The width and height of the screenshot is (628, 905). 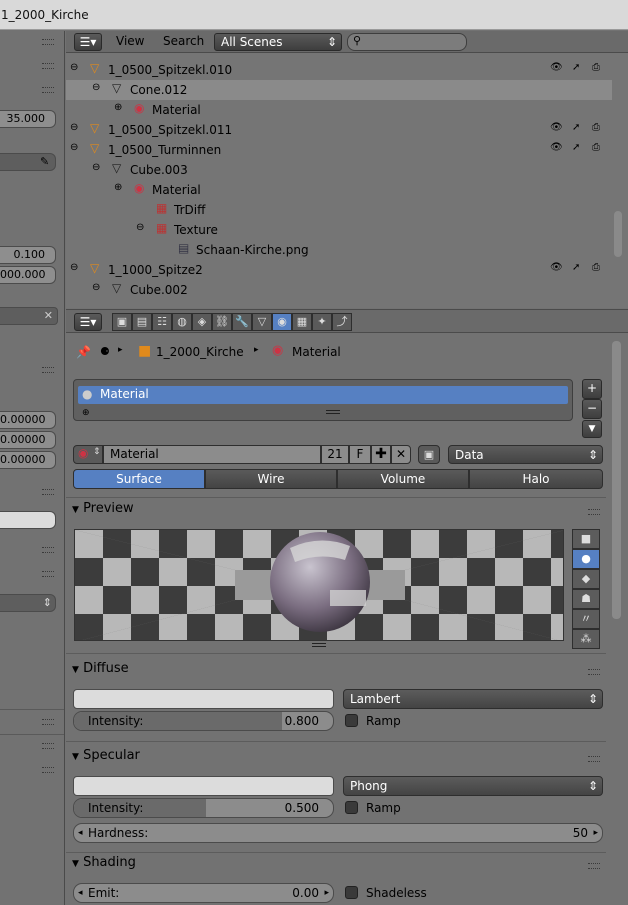 What do you see at coordinates (326, 893) in the screenshot?
I see `chevron-right-icon: ▸` at bounding box center [326, 893].